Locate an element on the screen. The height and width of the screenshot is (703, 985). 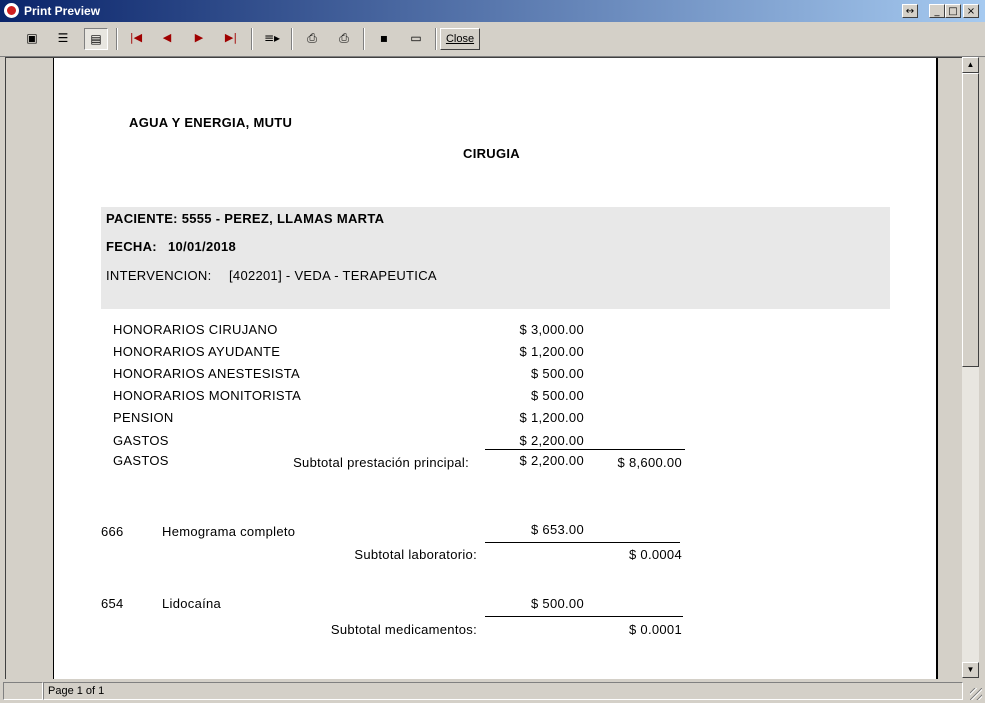
lab-rule is located at coordinates (582, 542).